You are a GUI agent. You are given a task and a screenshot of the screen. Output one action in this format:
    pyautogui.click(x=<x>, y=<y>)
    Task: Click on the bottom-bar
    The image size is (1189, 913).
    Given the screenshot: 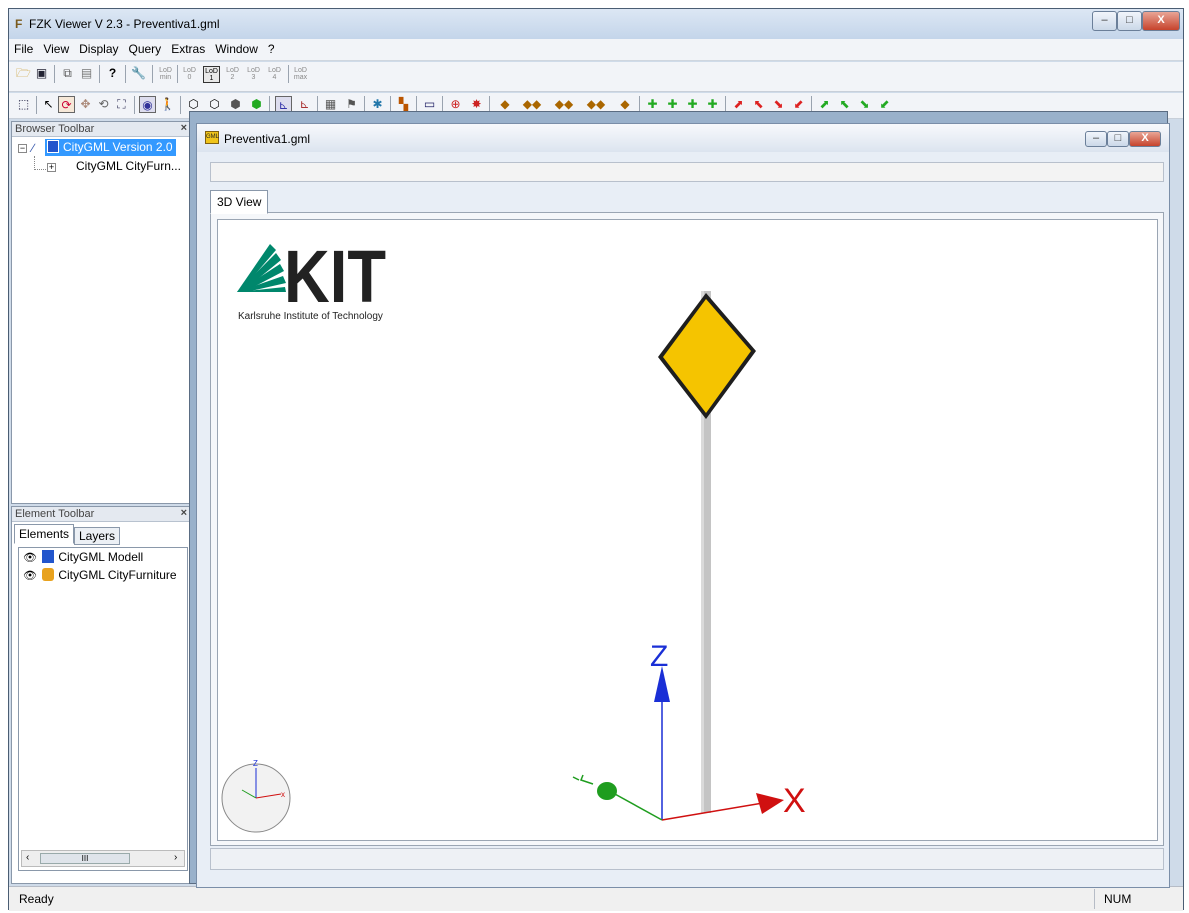 What is the action you would take?
    pyautogui.click(x=687, y=859)
    